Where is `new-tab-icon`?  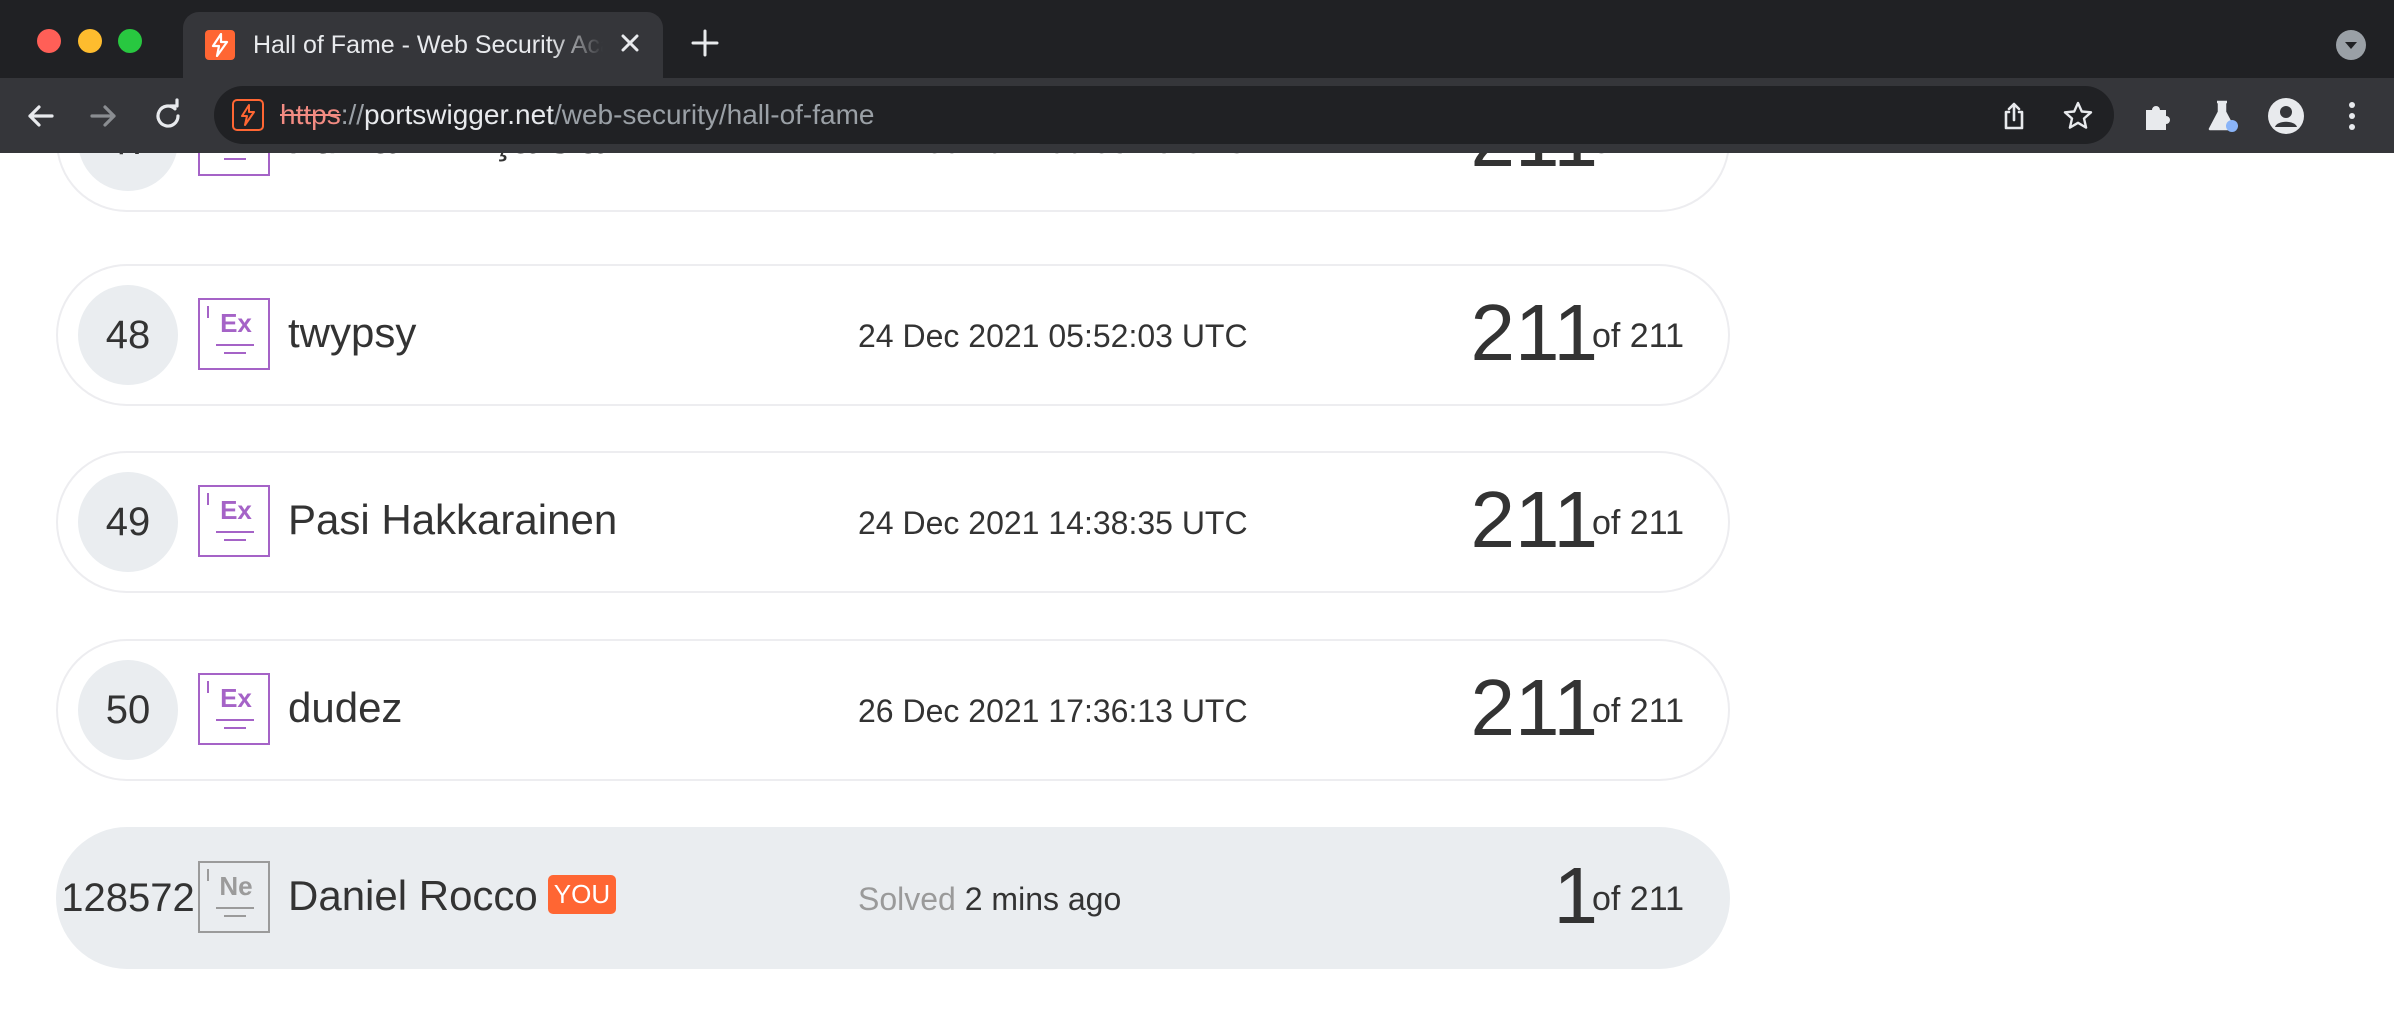
new-tab-icon is located at coordinates (705, 43).